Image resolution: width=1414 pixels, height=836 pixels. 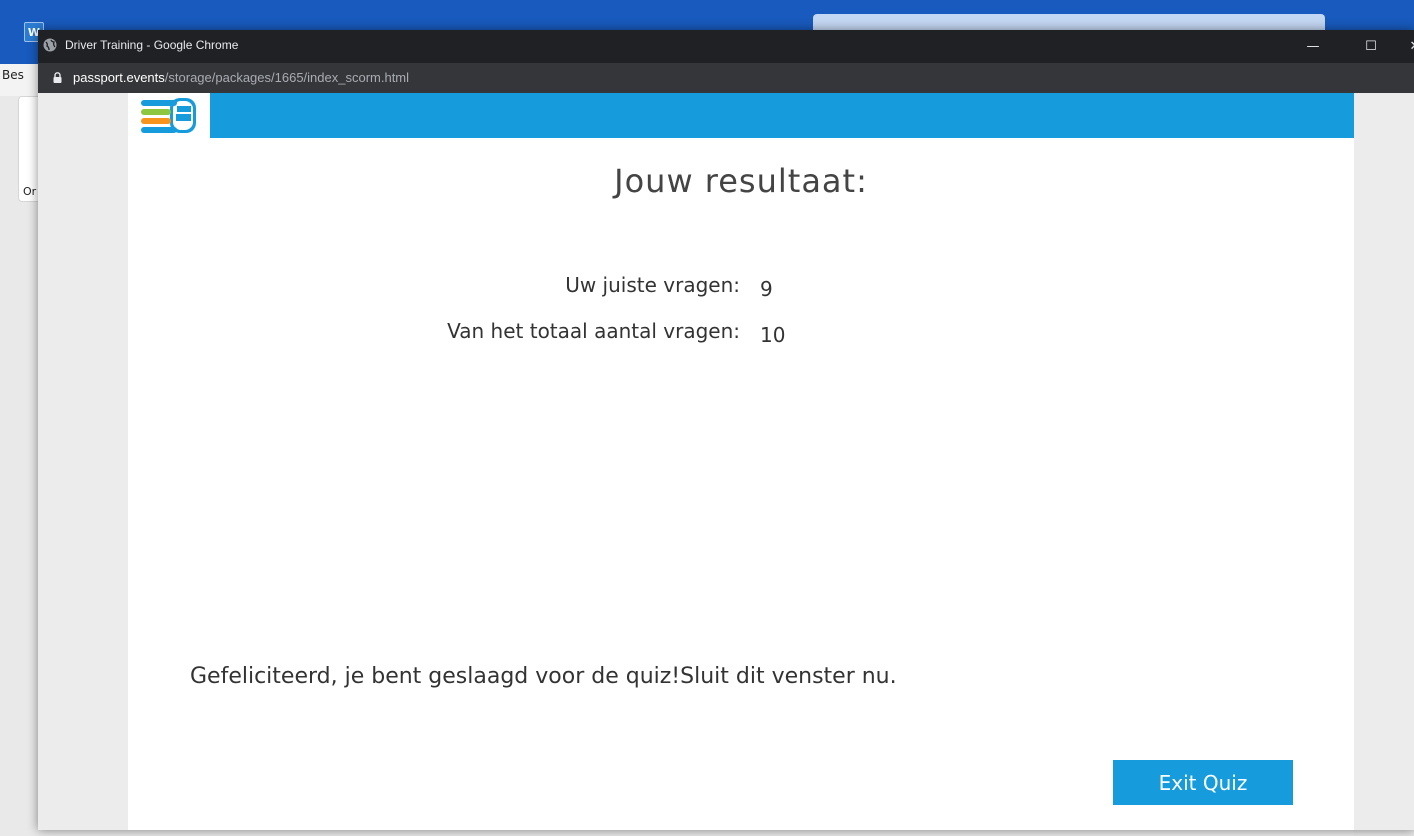 What do you see at coordinates (152, 45) in the screenshot?
I see `window-title: Driver Training - Google Chrome` at bounding box center [152, 45].